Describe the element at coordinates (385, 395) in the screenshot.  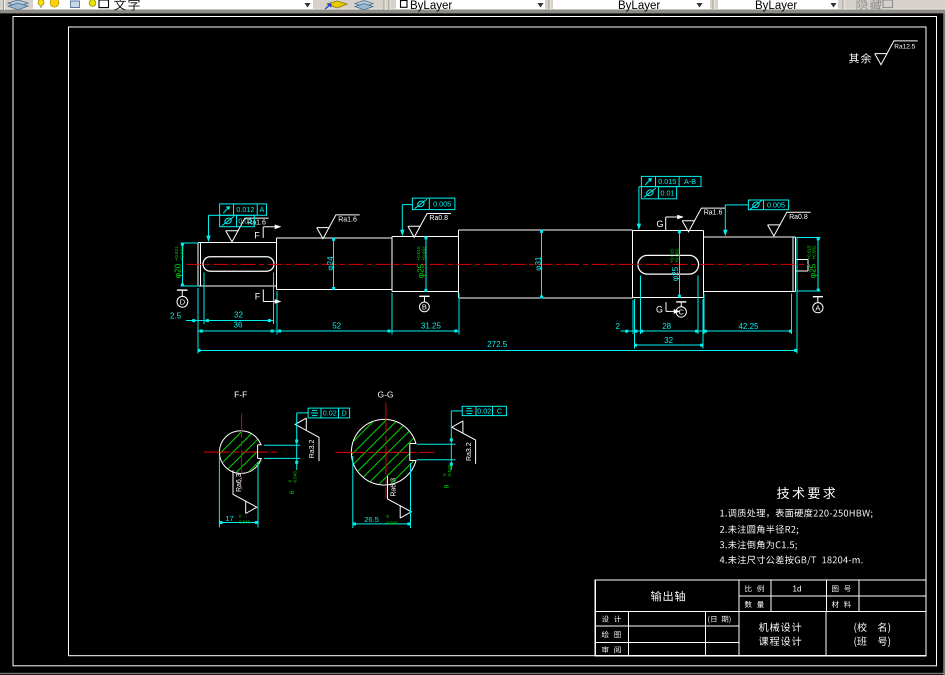
I see `svg-text: G-G` at that location.